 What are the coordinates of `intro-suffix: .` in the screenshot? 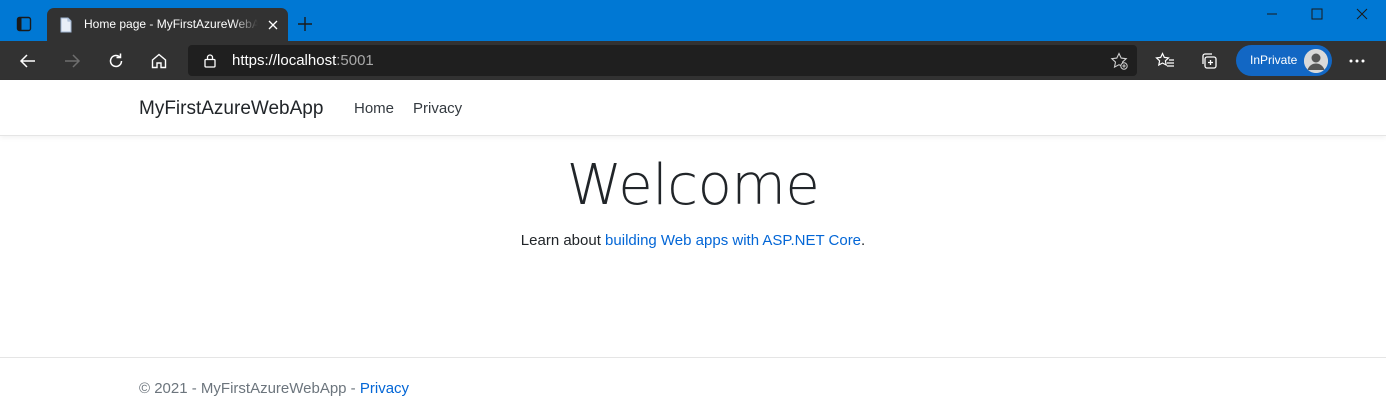 It's located at (863, 240).